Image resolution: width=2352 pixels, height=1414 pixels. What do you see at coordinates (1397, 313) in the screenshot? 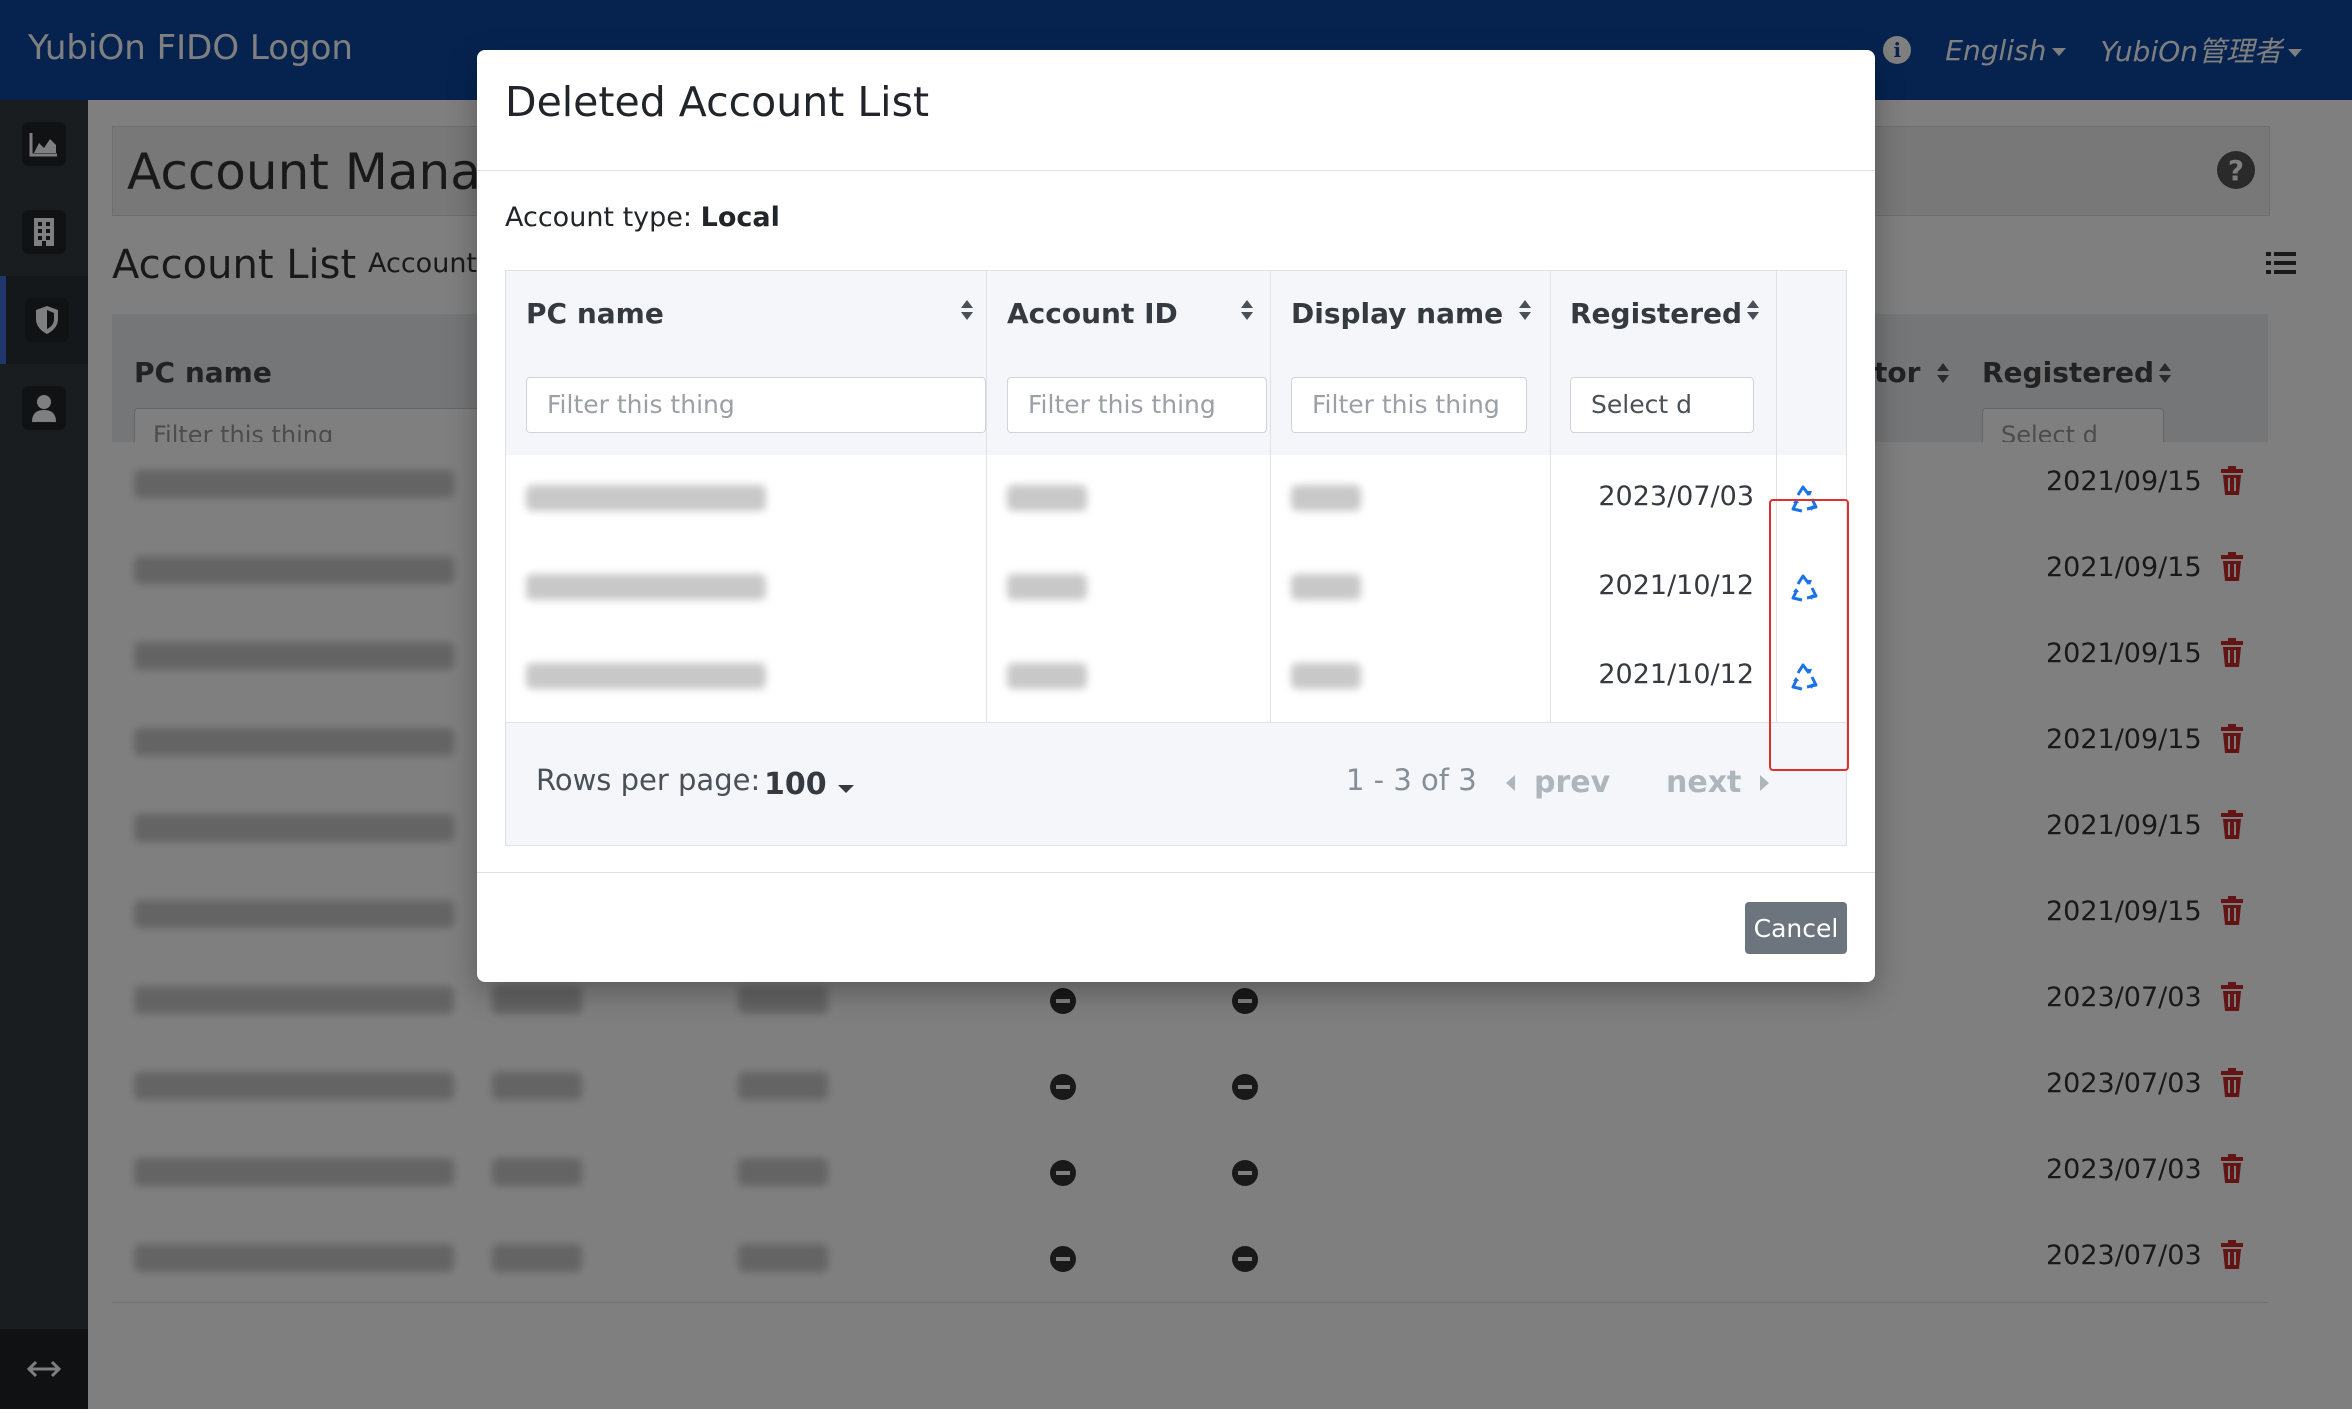
I see `column-display-name: Display name` at bounding box center [1397, 313].